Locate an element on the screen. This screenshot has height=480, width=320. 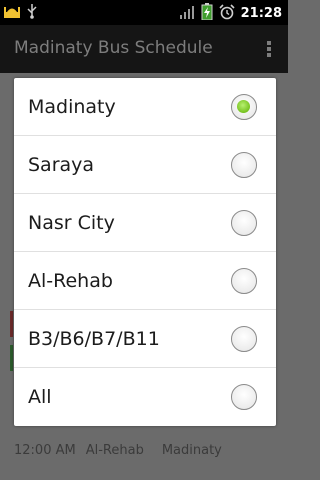
action-bar: Madinaty Bus Schedule is located at coordinates (144, 49).